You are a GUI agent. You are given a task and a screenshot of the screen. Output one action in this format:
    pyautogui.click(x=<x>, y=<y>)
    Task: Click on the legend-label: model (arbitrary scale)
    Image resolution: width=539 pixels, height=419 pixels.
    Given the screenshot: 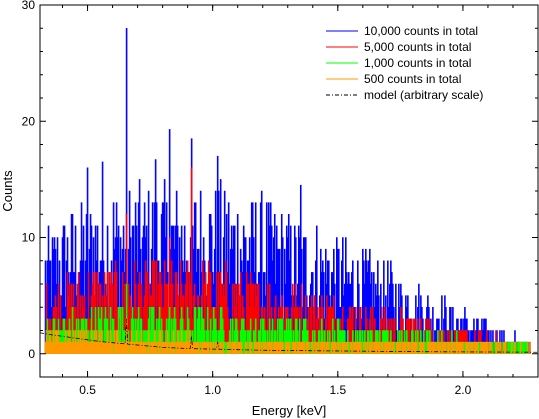 What is the action you would take?
    pyautogui.click(x=423, y=95)
    